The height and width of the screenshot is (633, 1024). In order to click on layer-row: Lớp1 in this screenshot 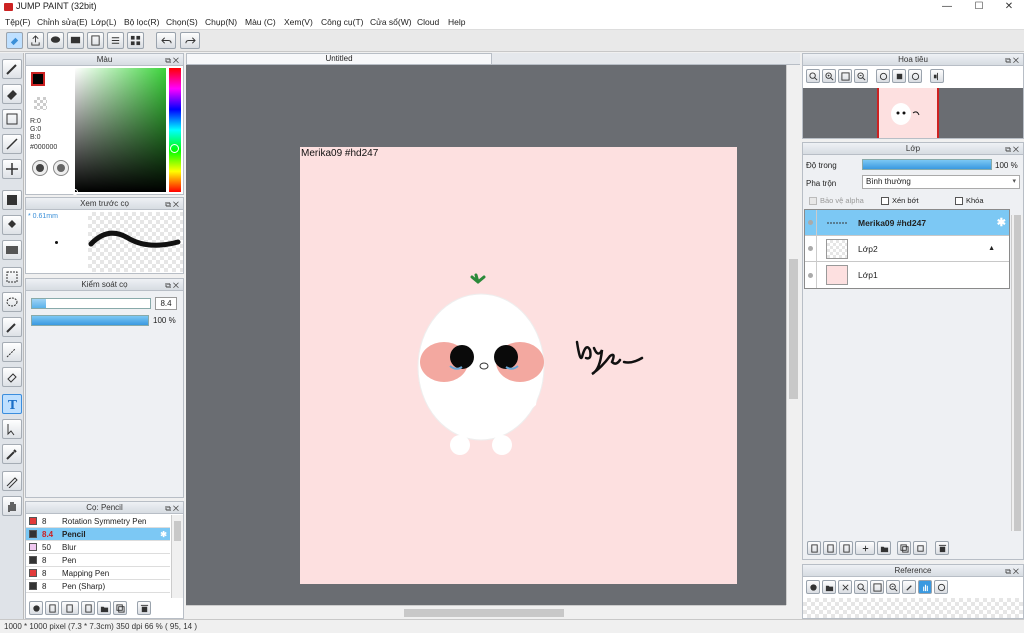, I will do `click(907, 275)`.